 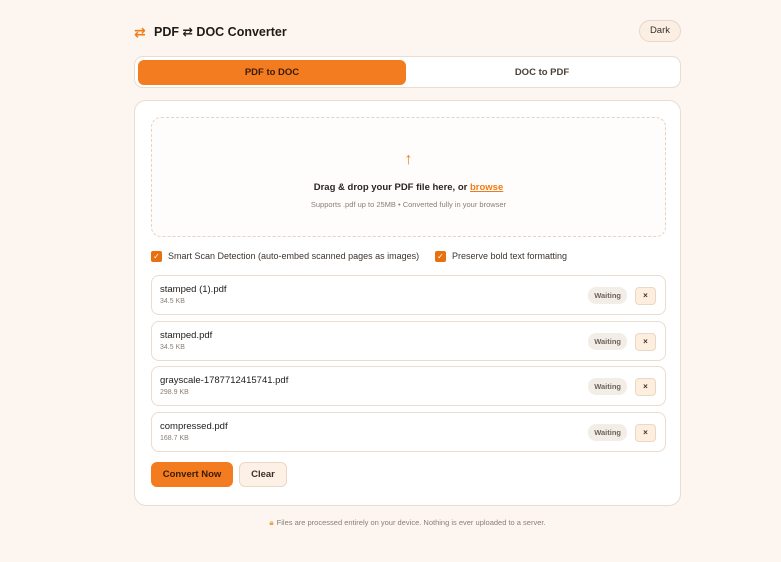 What do you see at coordinates (486, 187) in the screenshot?
I see `browse-link: browse` at bounding box center [486, 187].